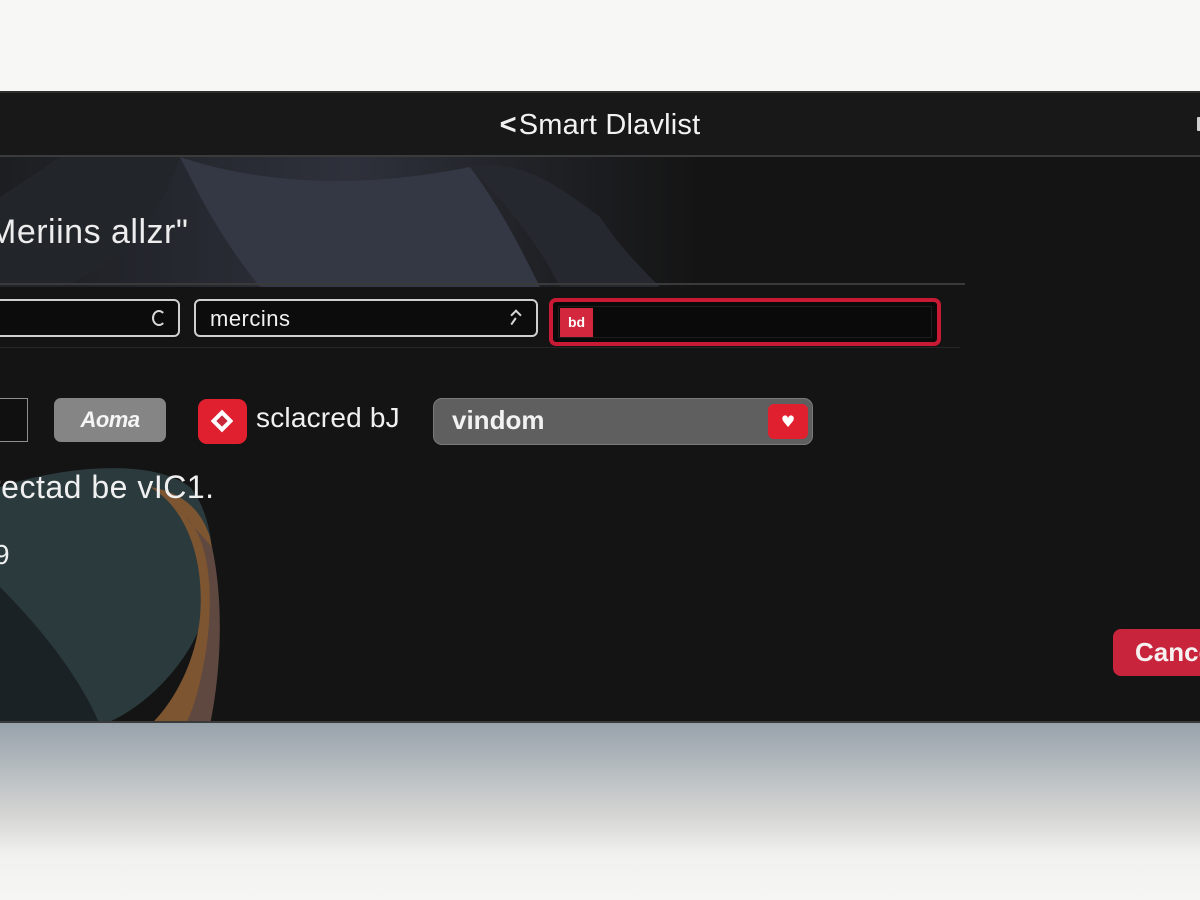 This screenshot has height=900, width=1200. Describe the element at coordinates (5, 555) in the screenshot. I see `partial-text: 9` at that location.